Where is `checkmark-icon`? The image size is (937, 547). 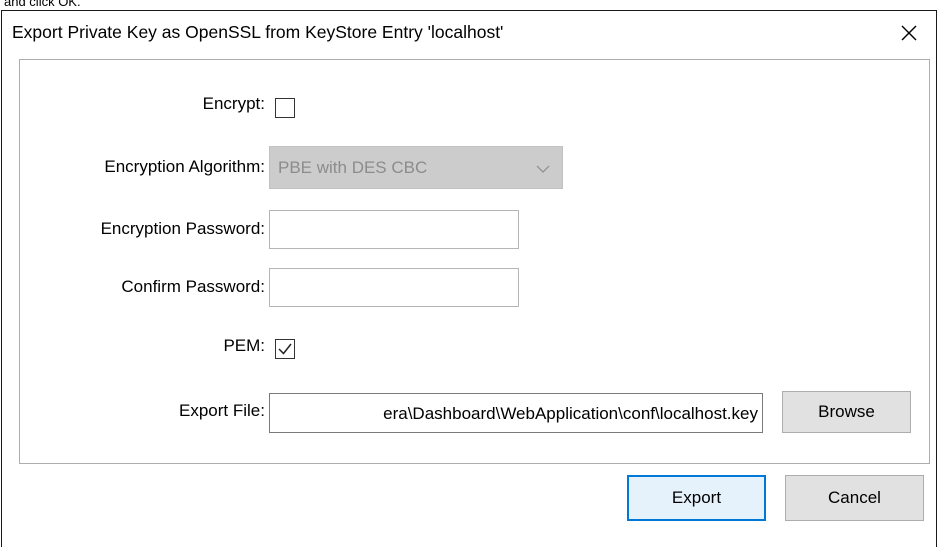
checkmark-icon is located at coordinates (285, 349).